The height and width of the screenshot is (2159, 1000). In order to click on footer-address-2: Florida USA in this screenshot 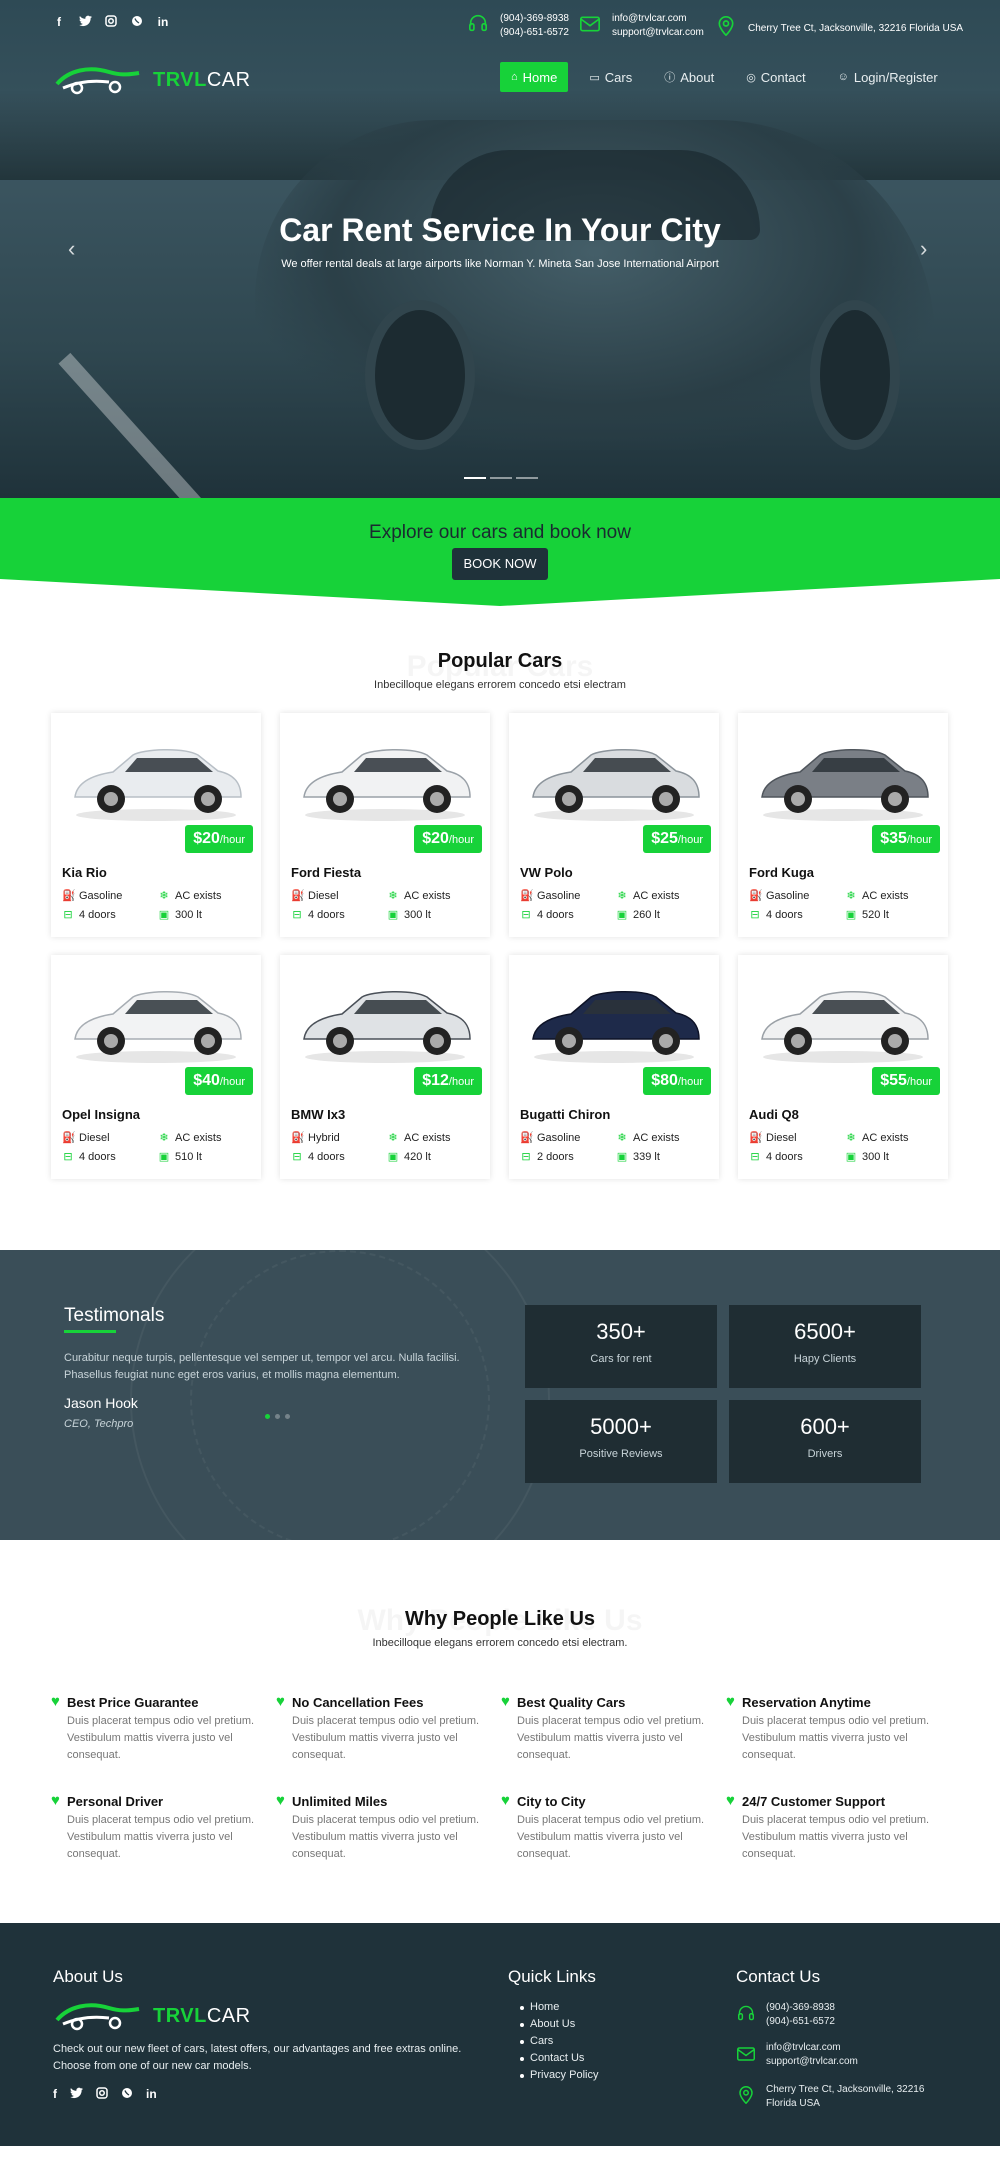, I will do `click(793, 2103)`.